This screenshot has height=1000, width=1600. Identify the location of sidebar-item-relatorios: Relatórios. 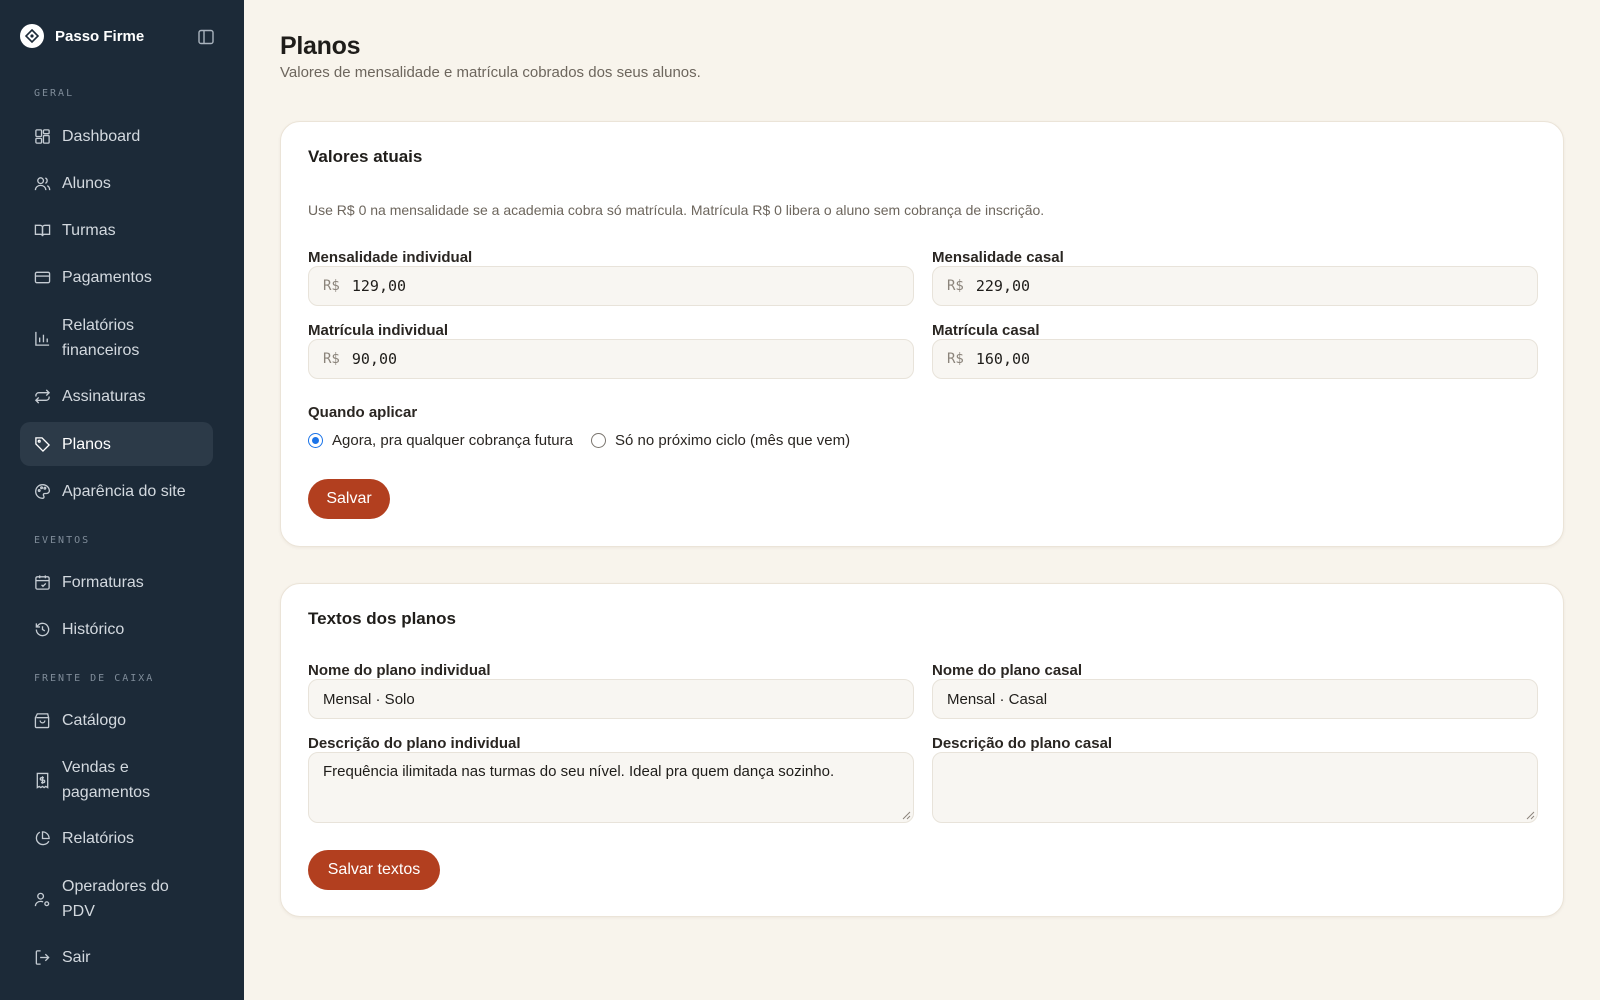
(116, 838).